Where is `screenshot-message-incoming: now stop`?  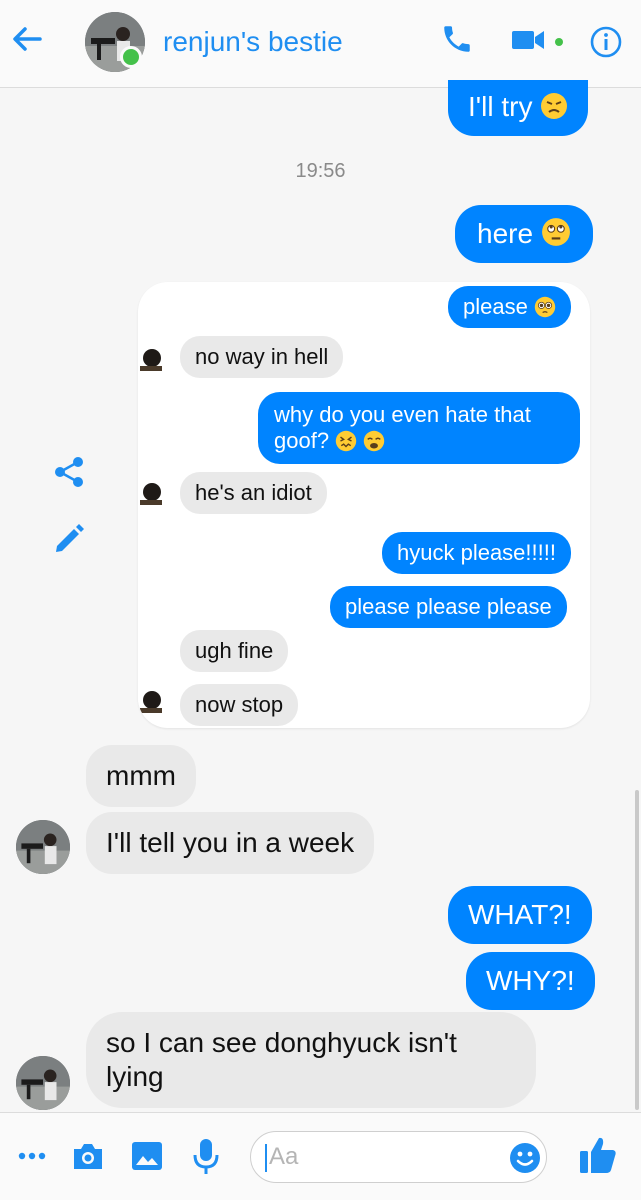
screenshot-message-incoming: now stop is located at coordinates (239, 705).